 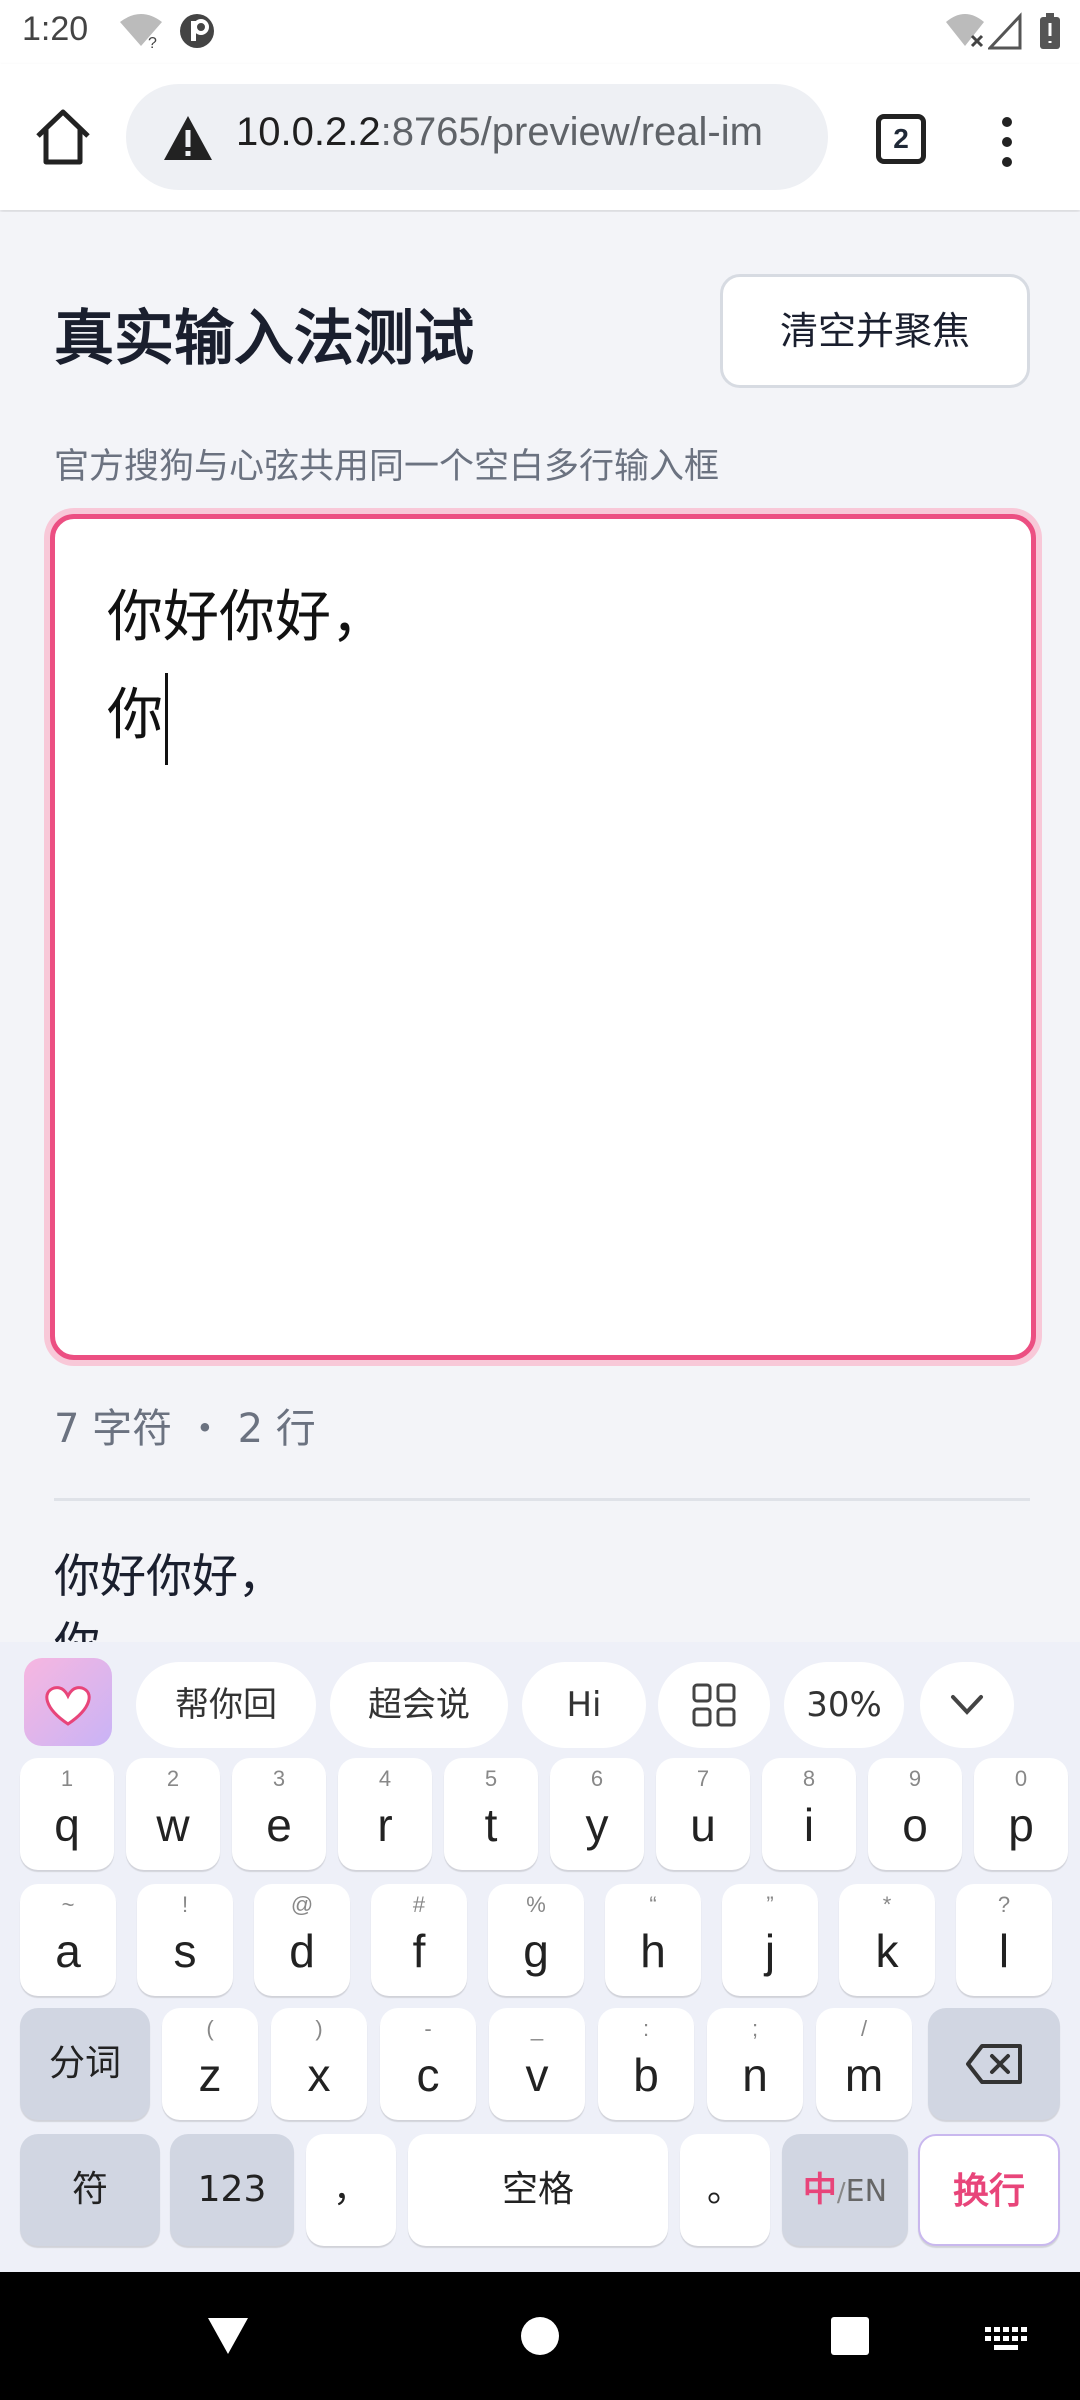 What do you see at coordinates (68, 1702) in the screenshot?
I see `ime-logo-icon` at bounding box center [68, 1702].